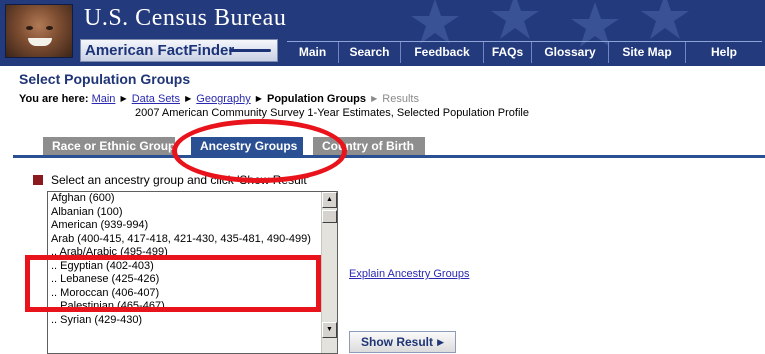 This screenshot has width=765, height=354. I want to click on tab-ancestry-groups: Ancestry Groups, so click(247, 146).